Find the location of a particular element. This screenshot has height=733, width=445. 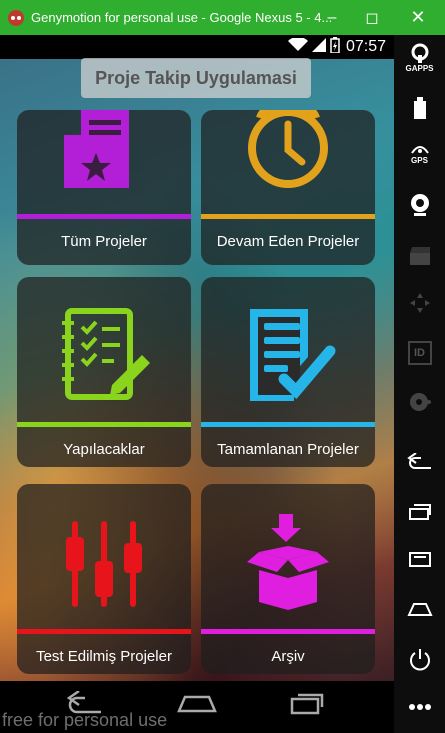

gps-label: GPS is located at coordinates (419, 160).